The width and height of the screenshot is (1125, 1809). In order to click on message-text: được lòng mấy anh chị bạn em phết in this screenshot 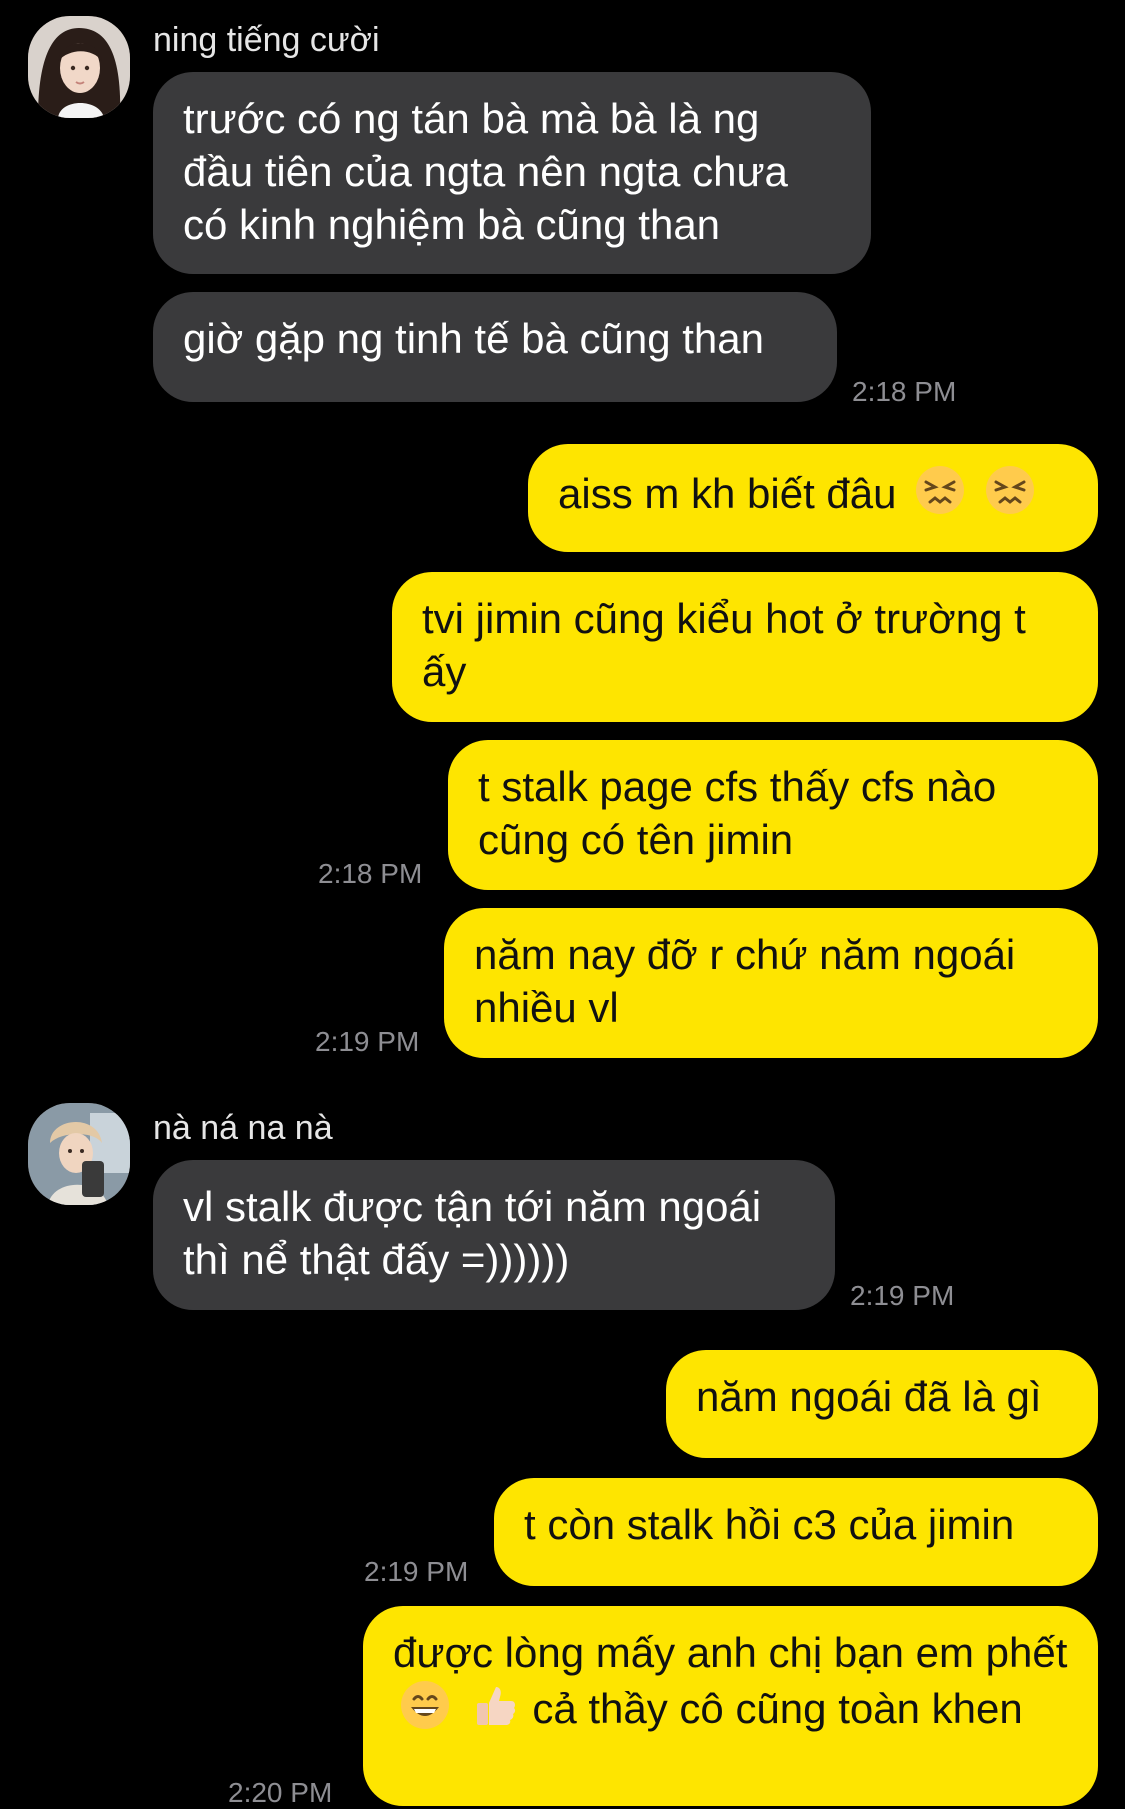, I will do `click(730, 1652)`.